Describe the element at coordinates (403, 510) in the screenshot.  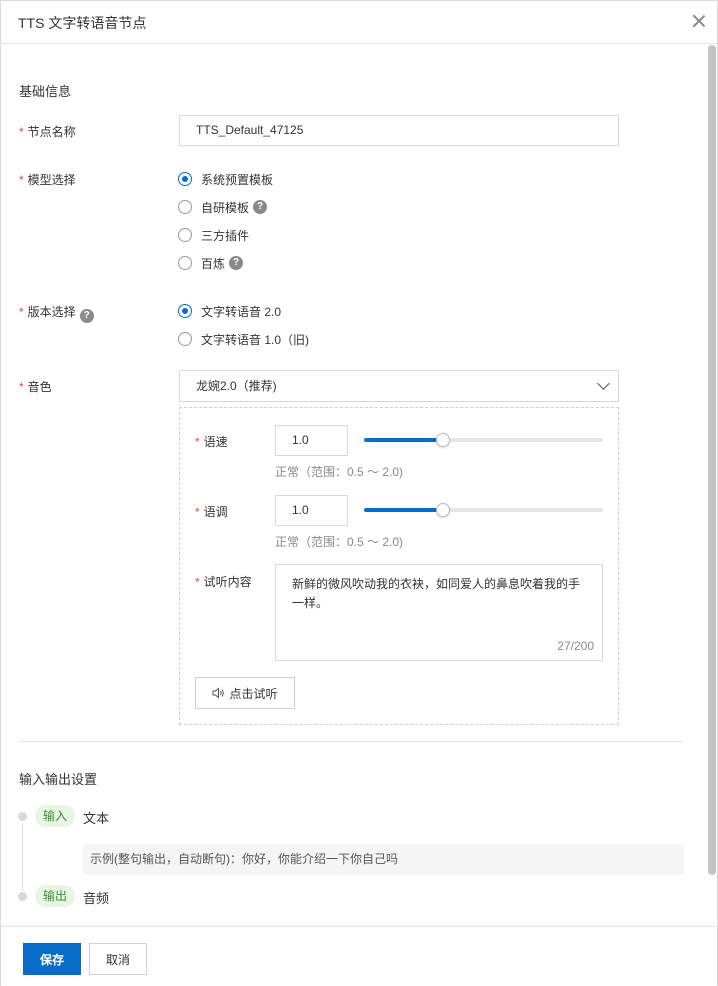
I see `pitch-slider-fill` at that location.